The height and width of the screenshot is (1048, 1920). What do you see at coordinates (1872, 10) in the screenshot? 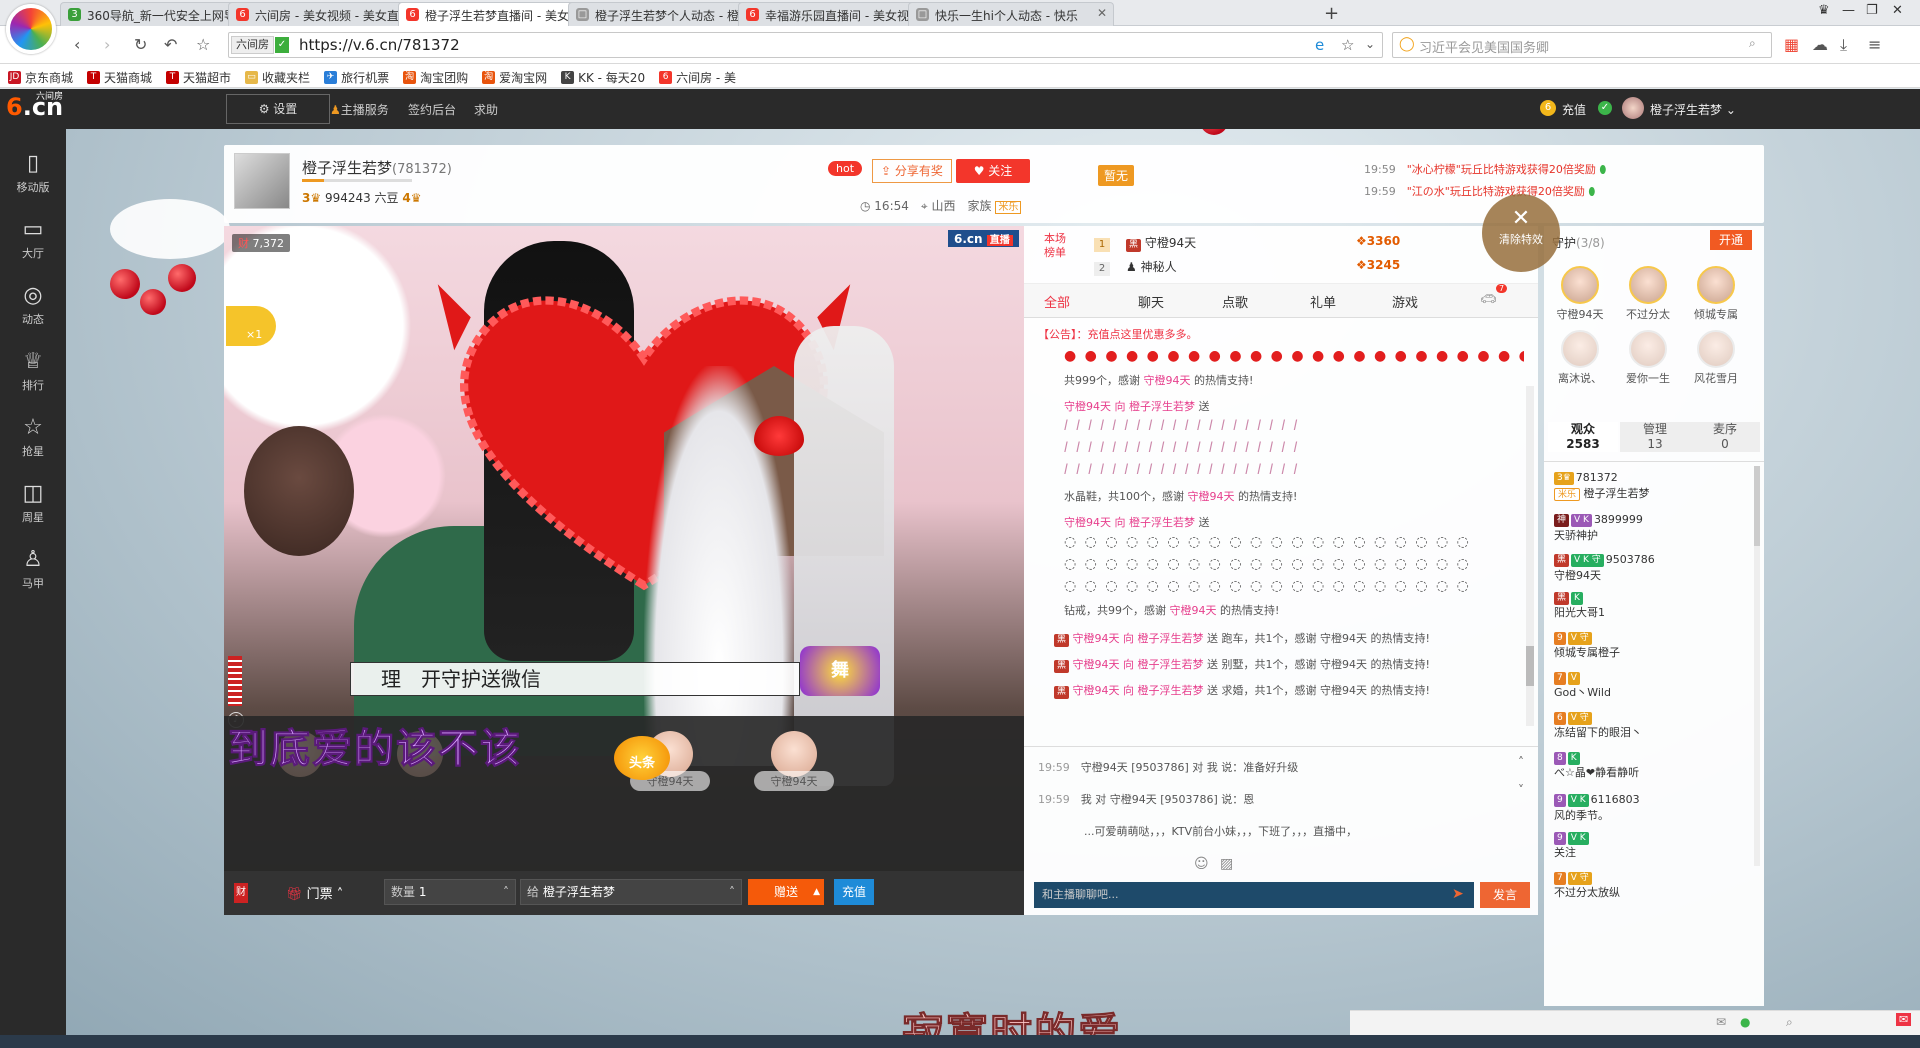
I see `maximize-icon: ❐` at bounding box center [1872, 10].